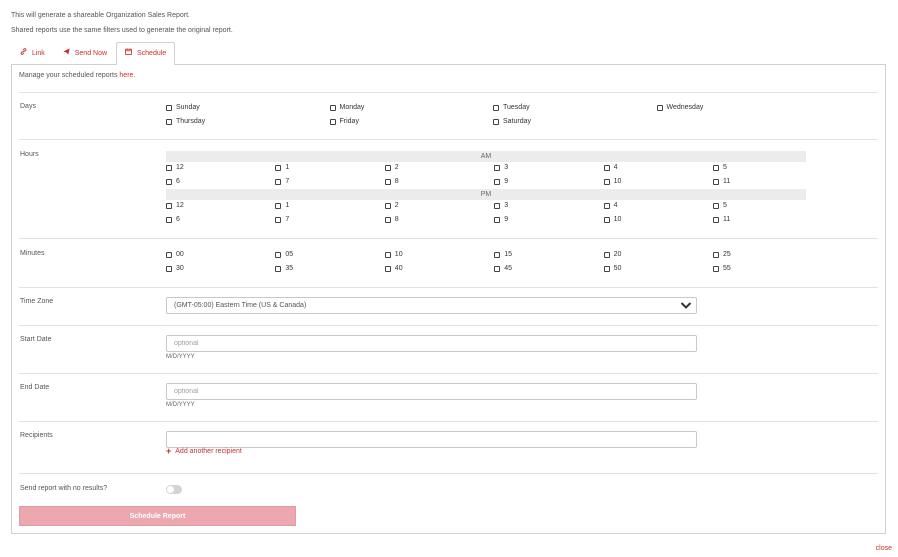 Image resolution: width=898 pixels, height=557 pixels. I want to click on pm-hour-checkbox-12: 12, so click(175, 205).